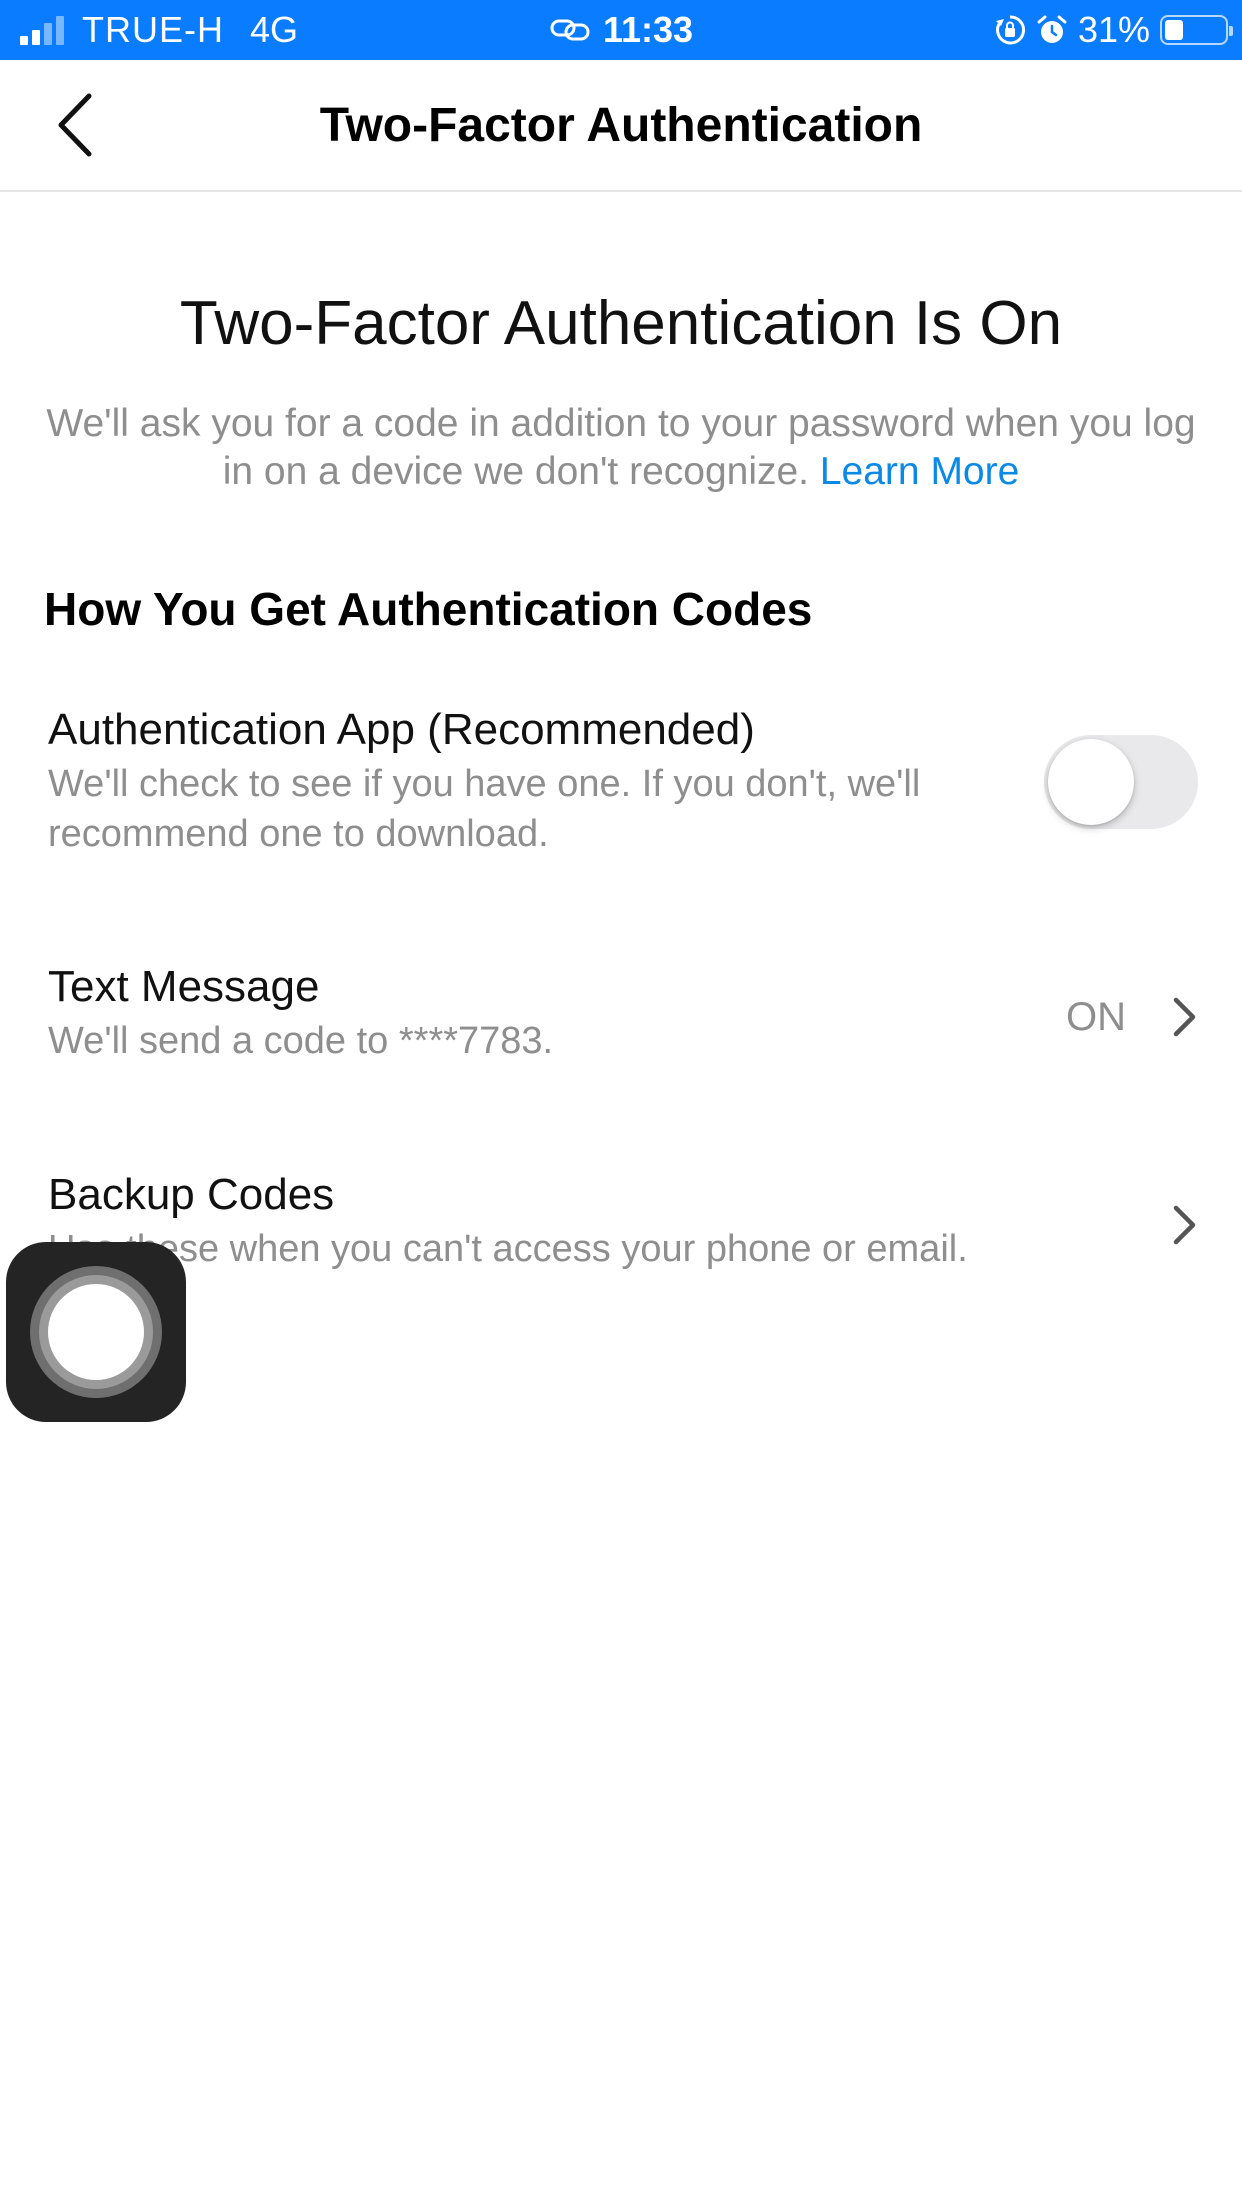  What do you see at coordinates (919, 471) in the screenshot?
I see `learn-more-link: Learn More` at bounding box center [919, 471].